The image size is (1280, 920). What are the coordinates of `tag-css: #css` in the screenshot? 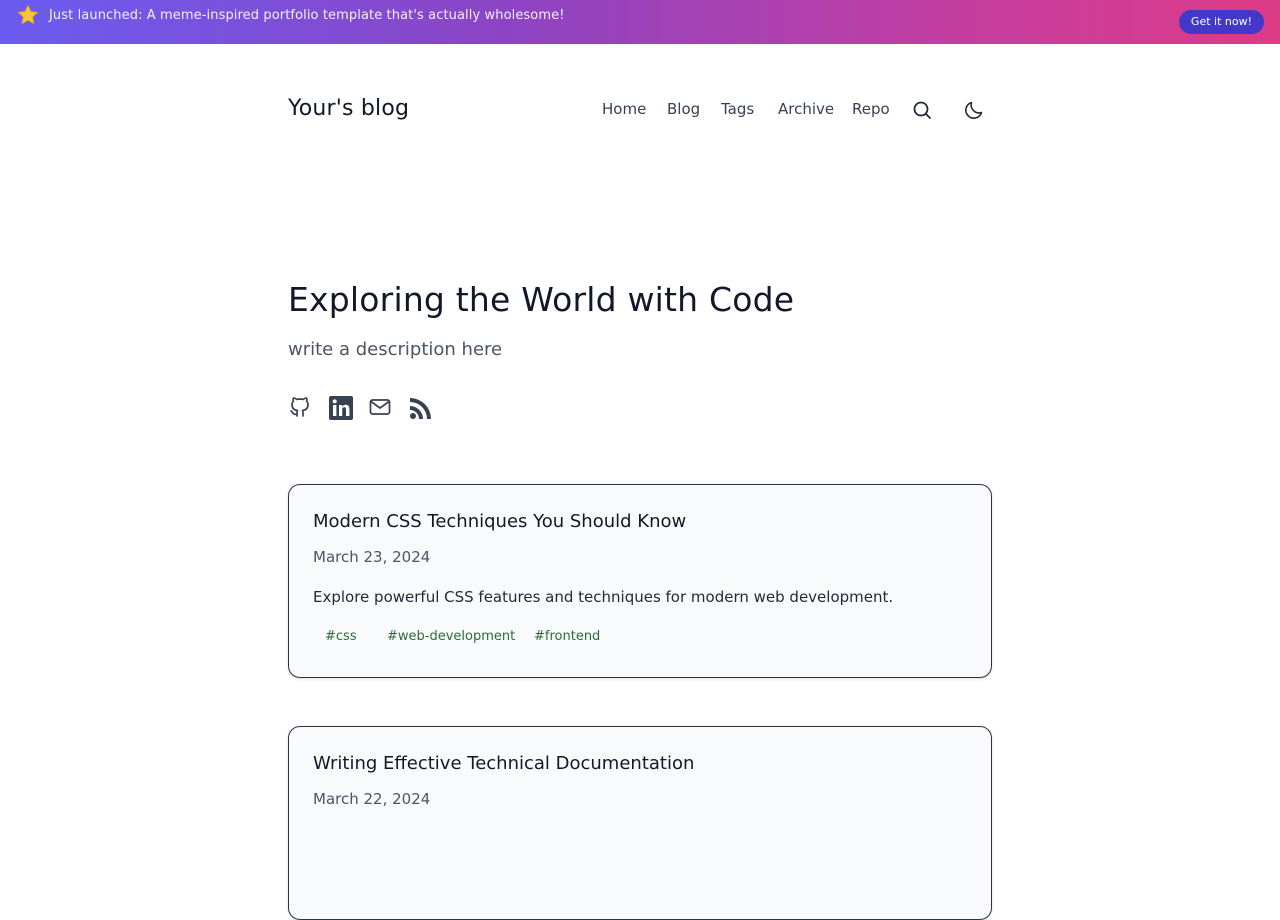 It's located at (341, 636).